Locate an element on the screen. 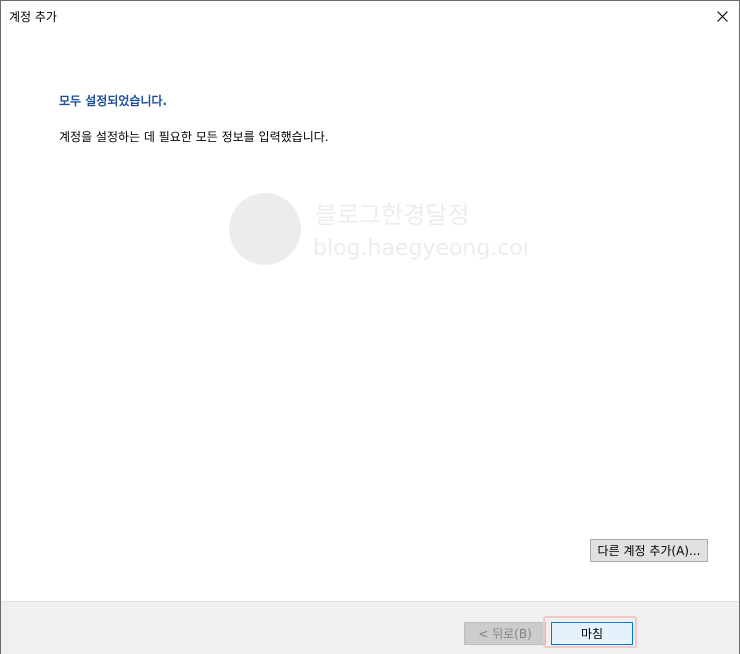 Image resolution: width=740 pixels, height=654 pixels. watermark-title: 블로그한경달정 is located at coordinates (392, 215).